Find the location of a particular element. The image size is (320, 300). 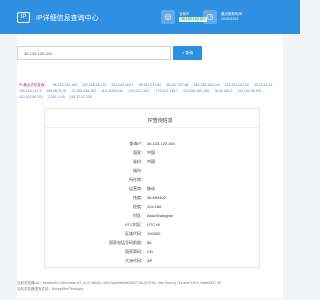

row-value: 104.166 is located at coordinates (154, 206).